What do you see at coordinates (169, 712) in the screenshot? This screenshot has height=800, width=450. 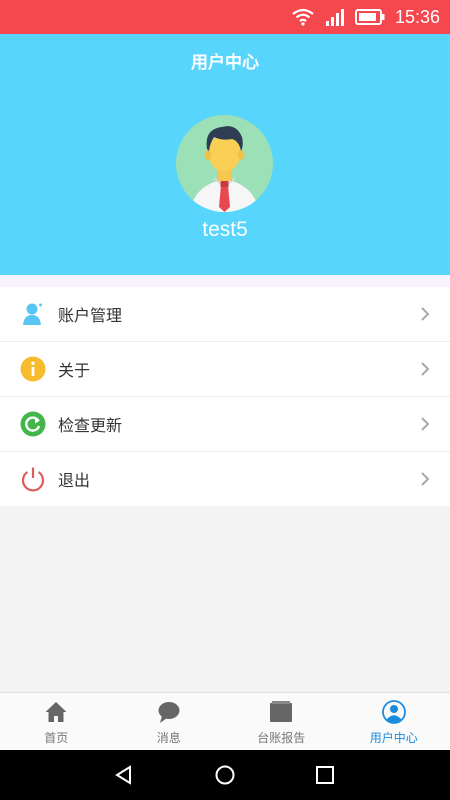 I see `message-icon` at bounding box center [169, 712].